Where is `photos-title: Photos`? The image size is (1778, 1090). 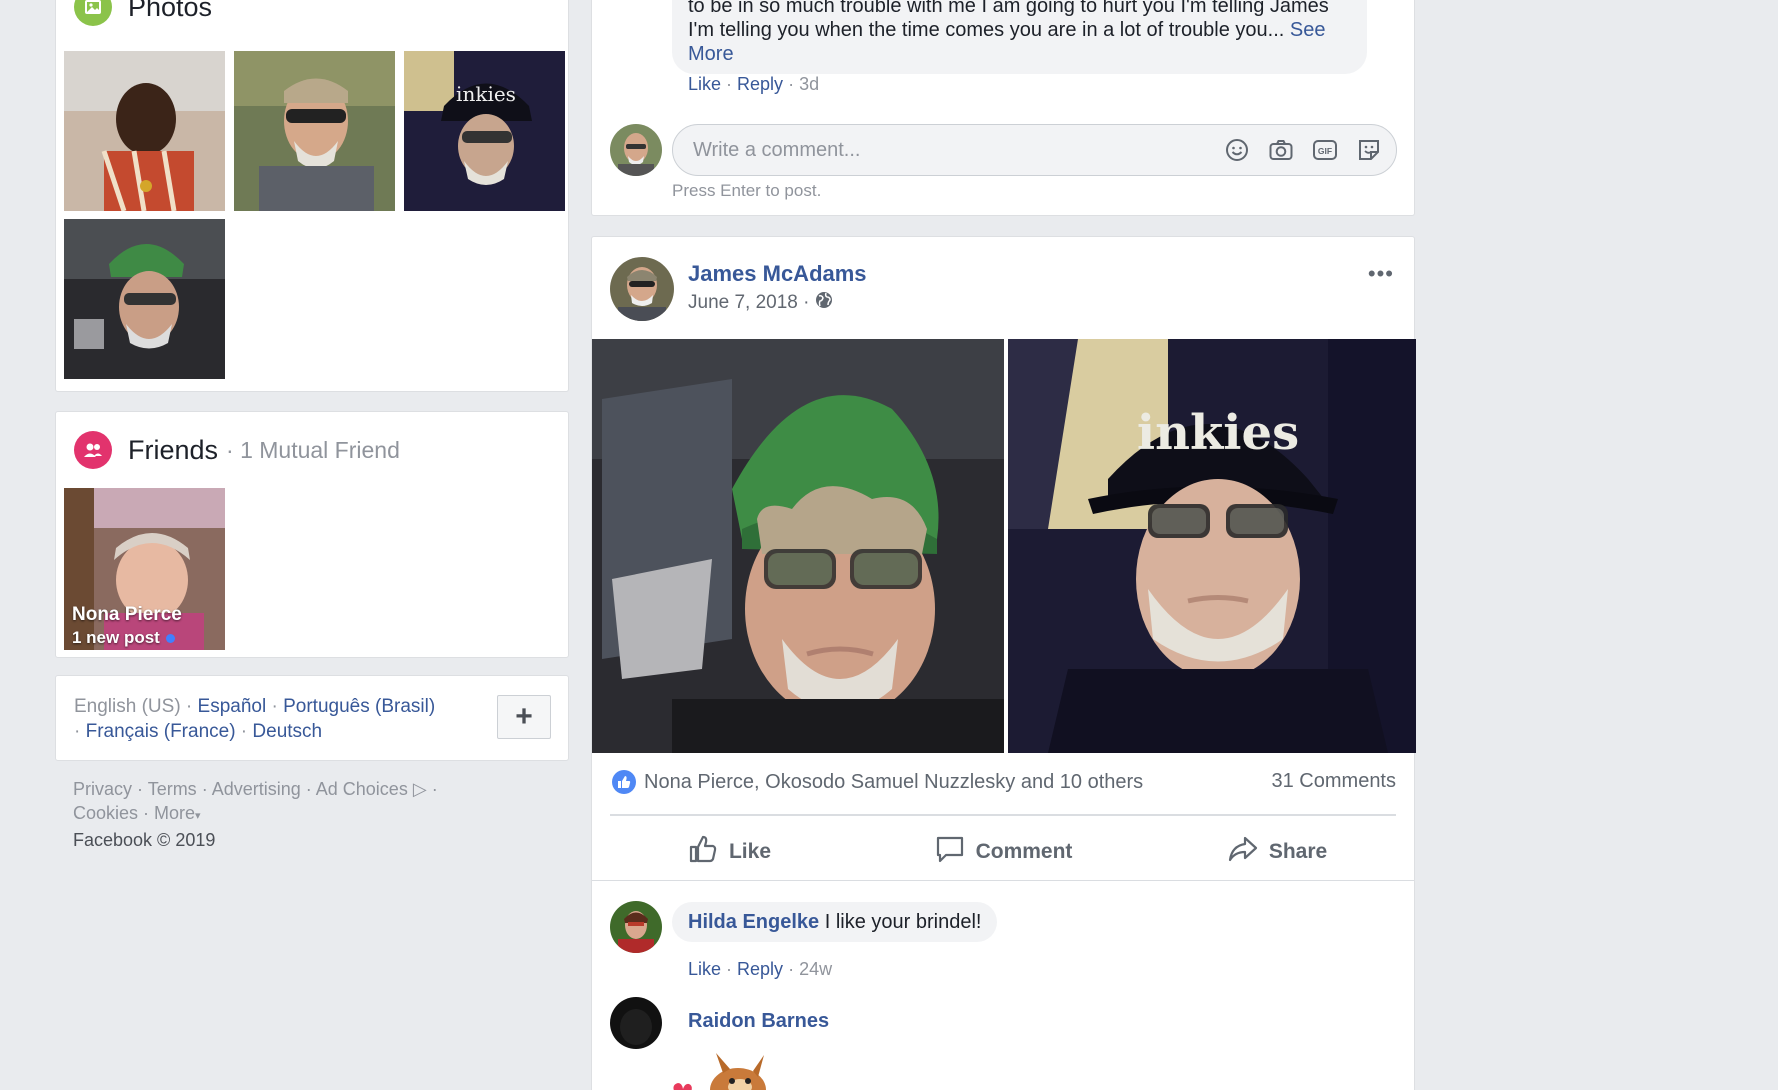
photos-title: Photos is located at coordinates (170, 11).